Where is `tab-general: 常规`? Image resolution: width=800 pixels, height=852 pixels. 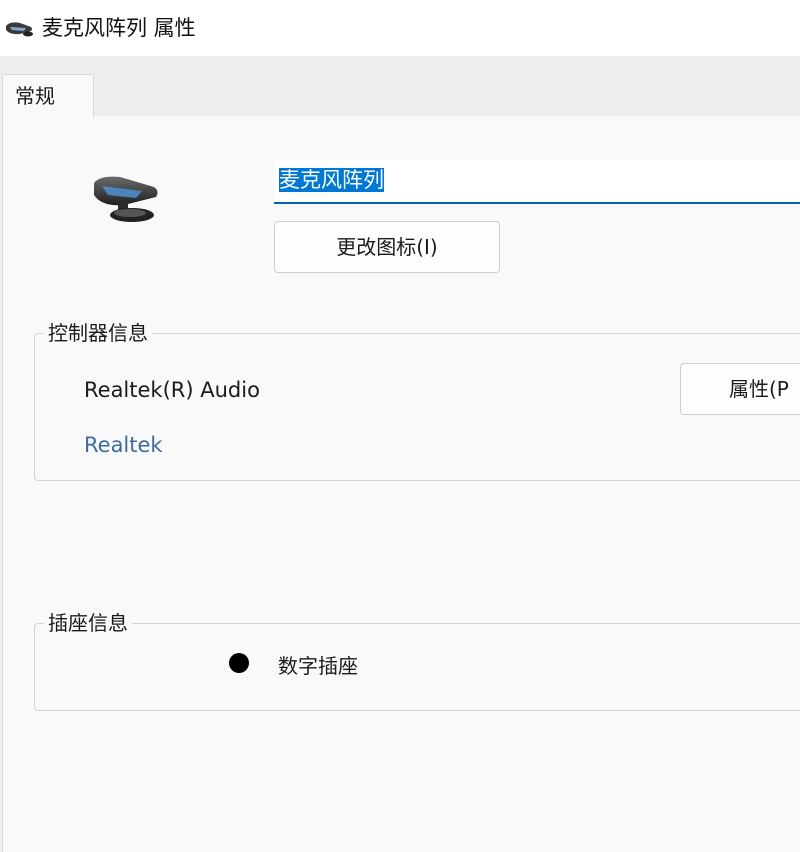
tab-general: 常规 is located at coordinates (48, 96).